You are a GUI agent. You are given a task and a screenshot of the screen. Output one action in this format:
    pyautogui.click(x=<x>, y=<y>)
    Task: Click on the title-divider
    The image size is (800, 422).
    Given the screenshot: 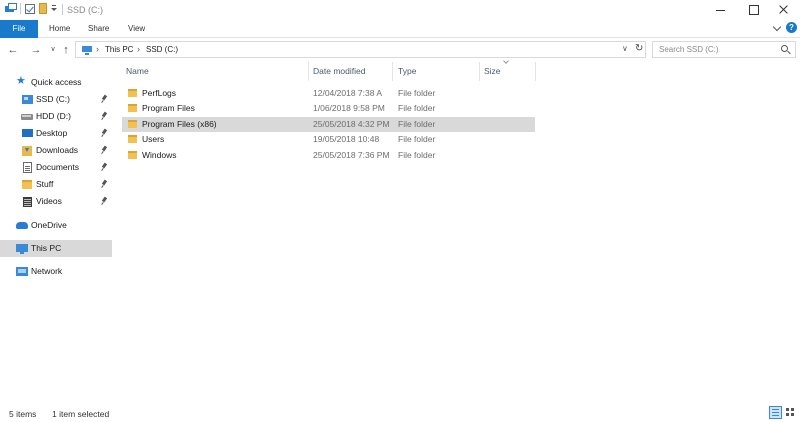 What is the action you would take?
    pyautogui.click(x=62, y=9)
    